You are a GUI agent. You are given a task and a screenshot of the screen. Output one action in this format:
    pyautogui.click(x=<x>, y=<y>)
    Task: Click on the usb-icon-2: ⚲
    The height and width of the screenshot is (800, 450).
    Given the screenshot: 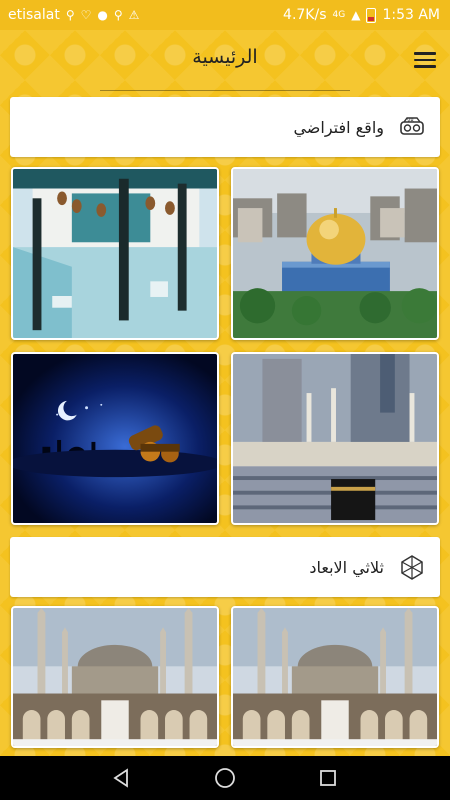 What is the action you would take?
    pyautogui.click(x=118, y=15)
    